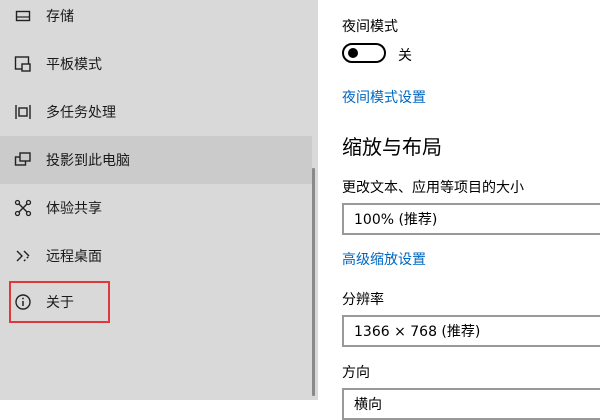 Image resolution: width=600 pixels, height=420 pixels. Describe the element at coordinates (156, 64) in the screenshot. I see `sidebar-item-tablet-mode: 平板模式` at that location.